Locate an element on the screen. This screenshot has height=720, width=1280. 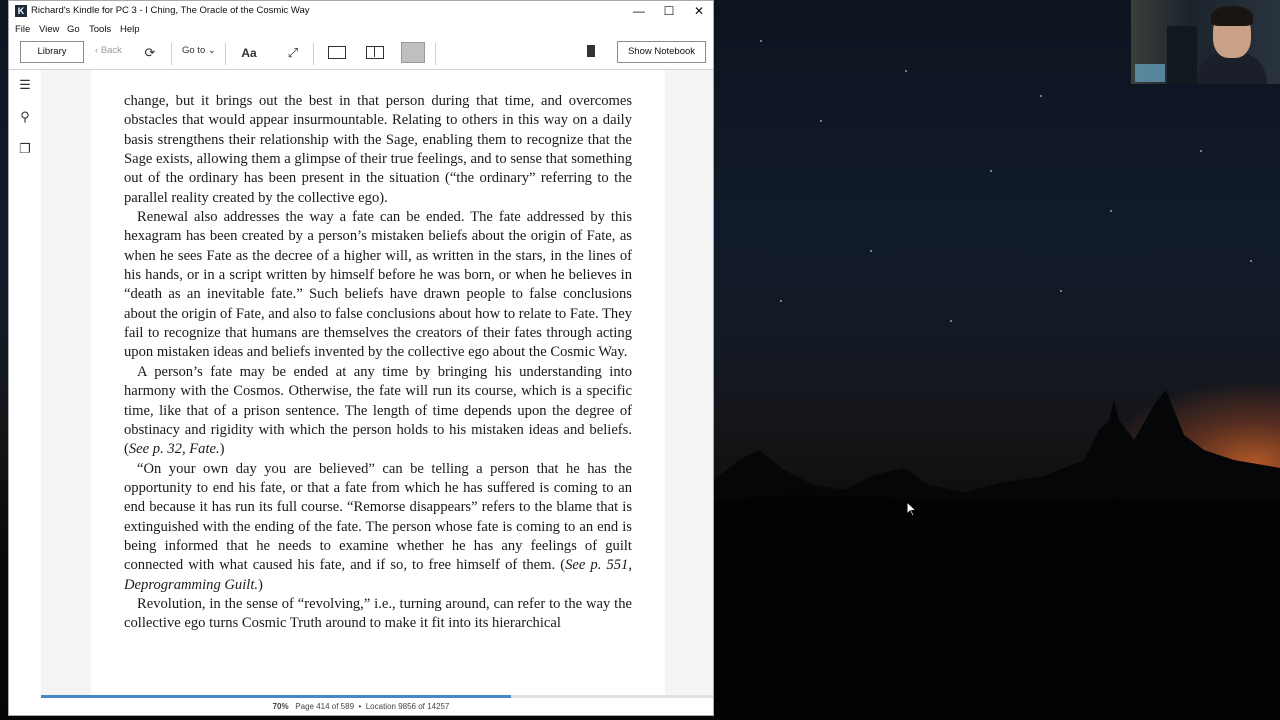
side-rail: ☰ ⚲ ❐ is located at coordinates (25, 383).